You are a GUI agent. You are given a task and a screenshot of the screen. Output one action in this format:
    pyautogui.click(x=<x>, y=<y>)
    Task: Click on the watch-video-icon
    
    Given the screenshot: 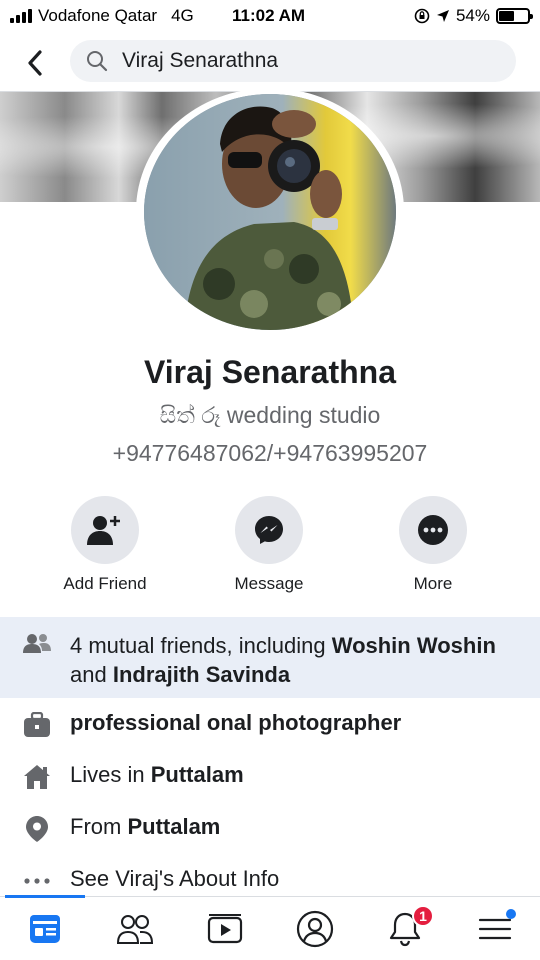 What is the action you would take?
    pyautogui.click(x=225, y=929)
    